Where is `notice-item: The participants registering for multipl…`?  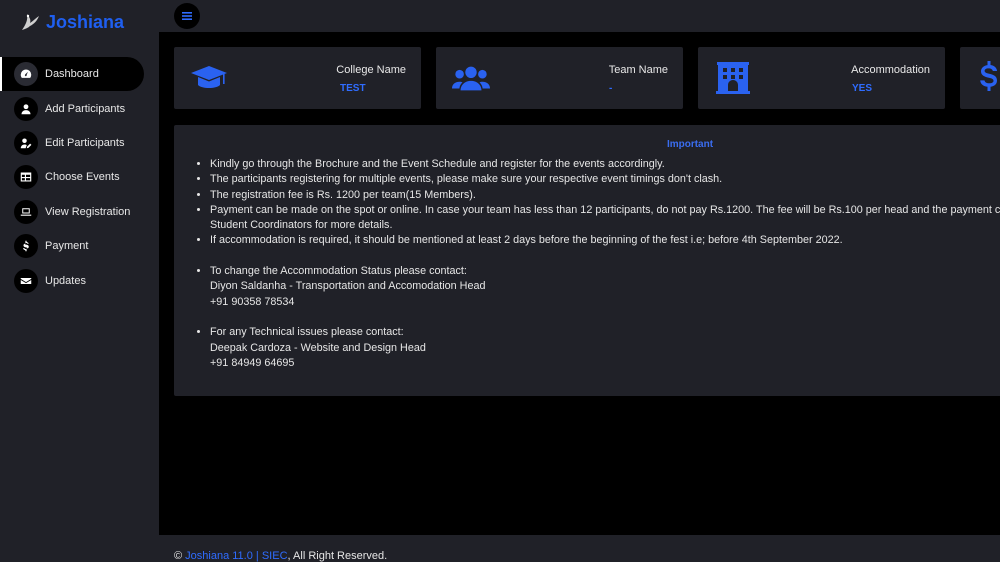
notice-item: The participants registering for multipl… is located at coordinates (605, 179).